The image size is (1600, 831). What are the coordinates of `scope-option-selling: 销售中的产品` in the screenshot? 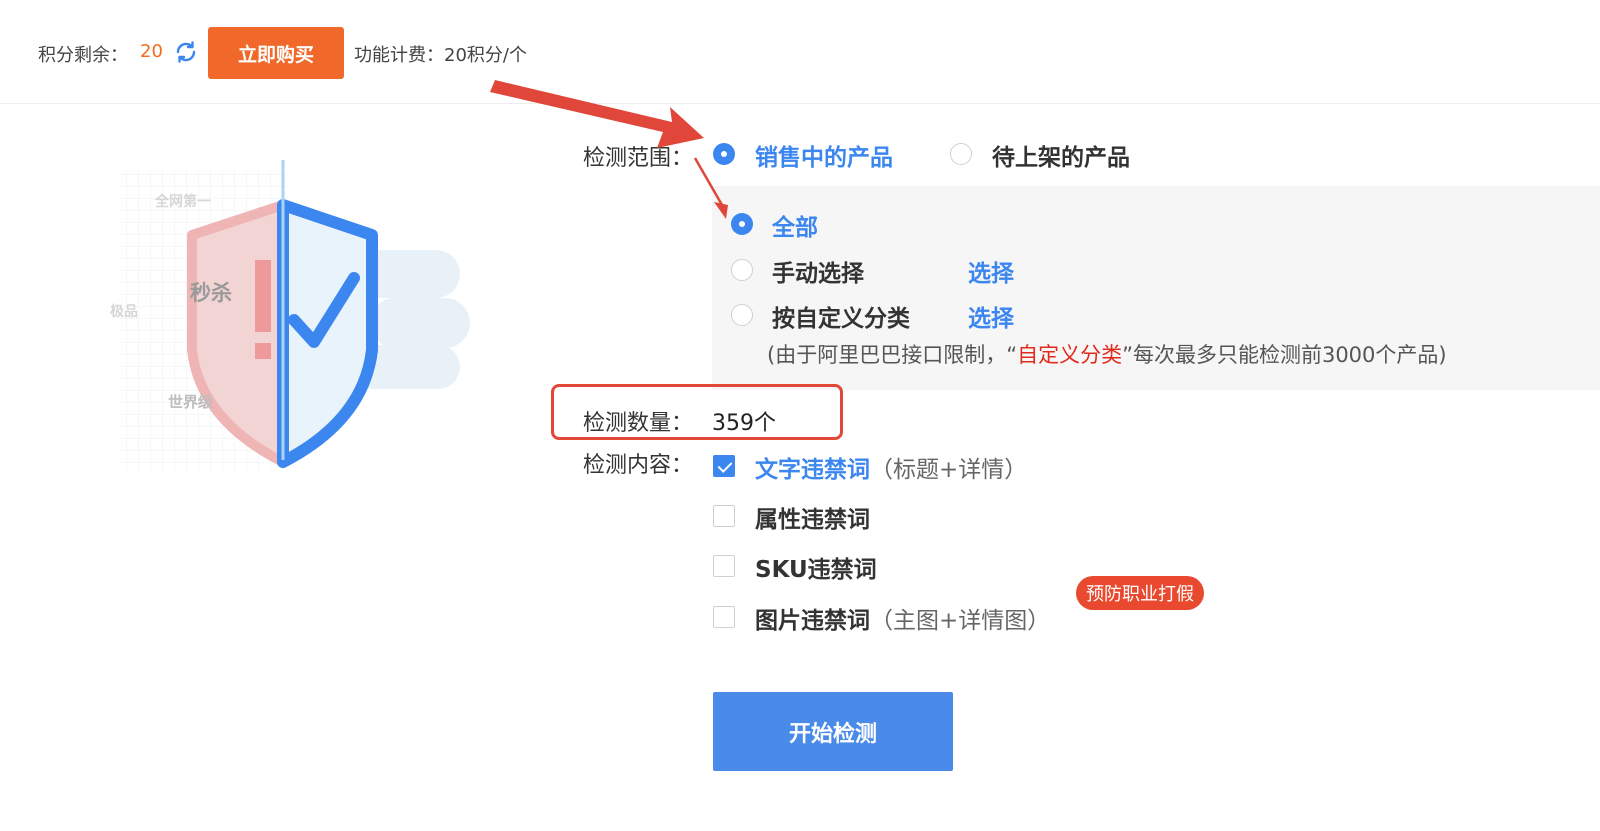 It's located at (824, 155).